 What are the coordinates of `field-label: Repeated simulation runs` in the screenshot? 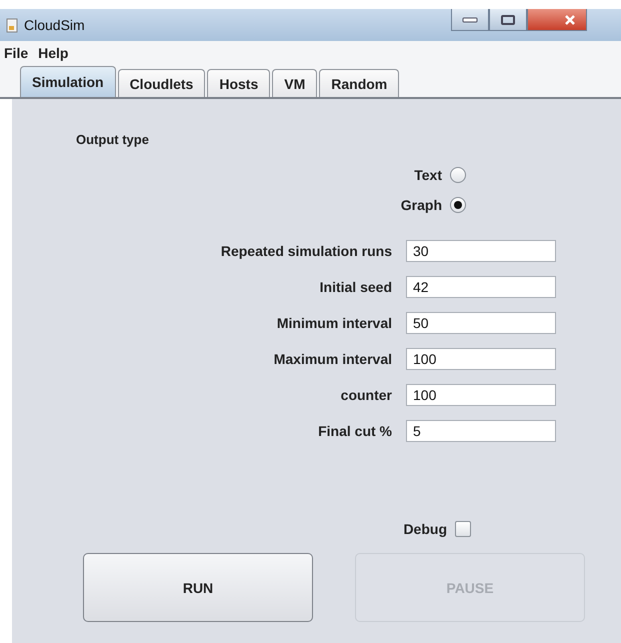 It's located at (306, 251).